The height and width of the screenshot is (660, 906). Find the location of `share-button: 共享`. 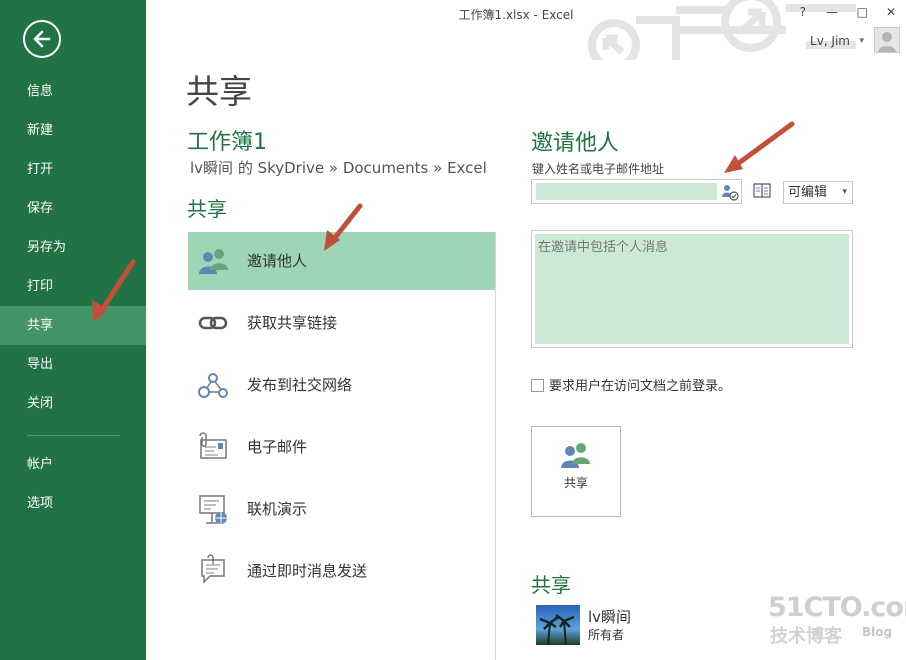

share-button: 共享 is located at coordinates (576, 471).